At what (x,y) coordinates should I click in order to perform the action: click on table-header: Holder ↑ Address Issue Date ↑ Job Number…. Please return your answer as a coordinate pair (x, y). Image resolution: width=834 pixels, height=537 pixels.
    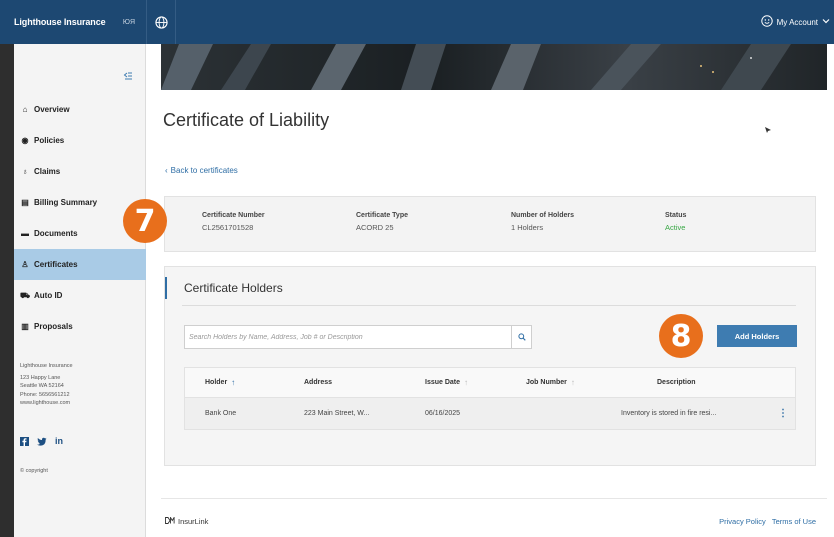
    Looking at the image, I should click on (490, 382).